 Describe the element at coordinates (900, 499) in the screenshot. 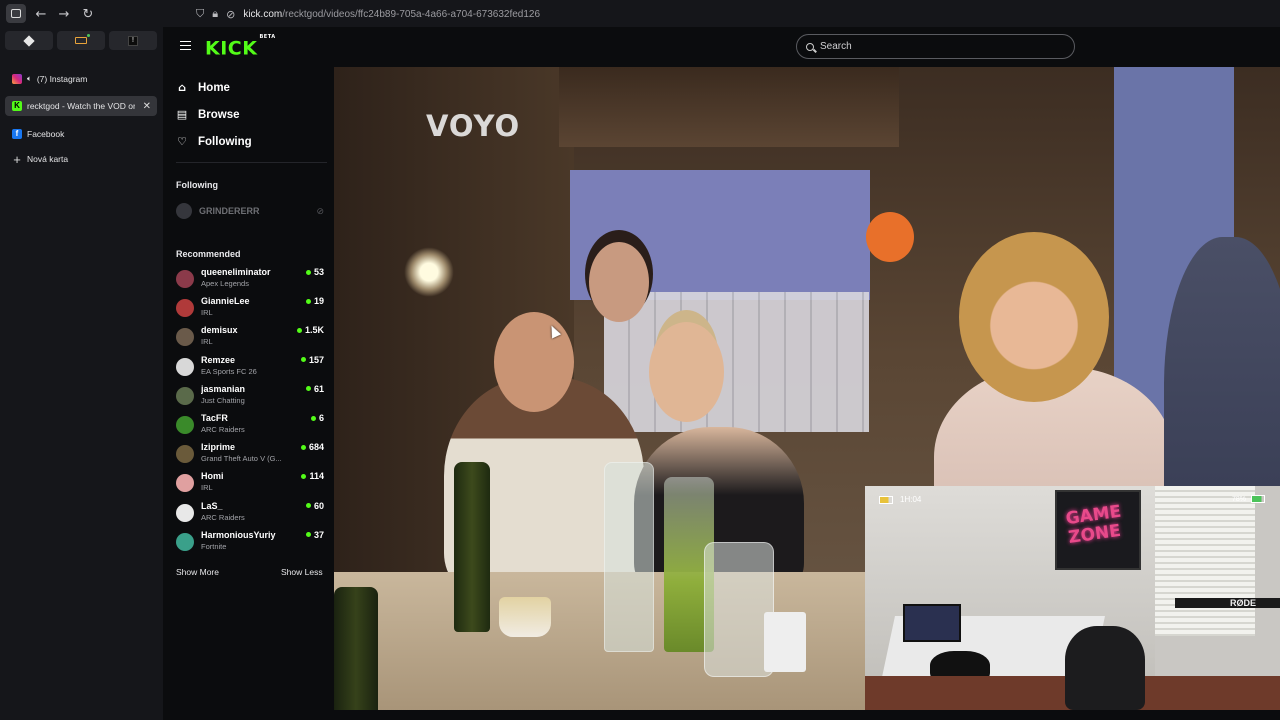

I see `cam-hud-left: 1H:04` at that location.